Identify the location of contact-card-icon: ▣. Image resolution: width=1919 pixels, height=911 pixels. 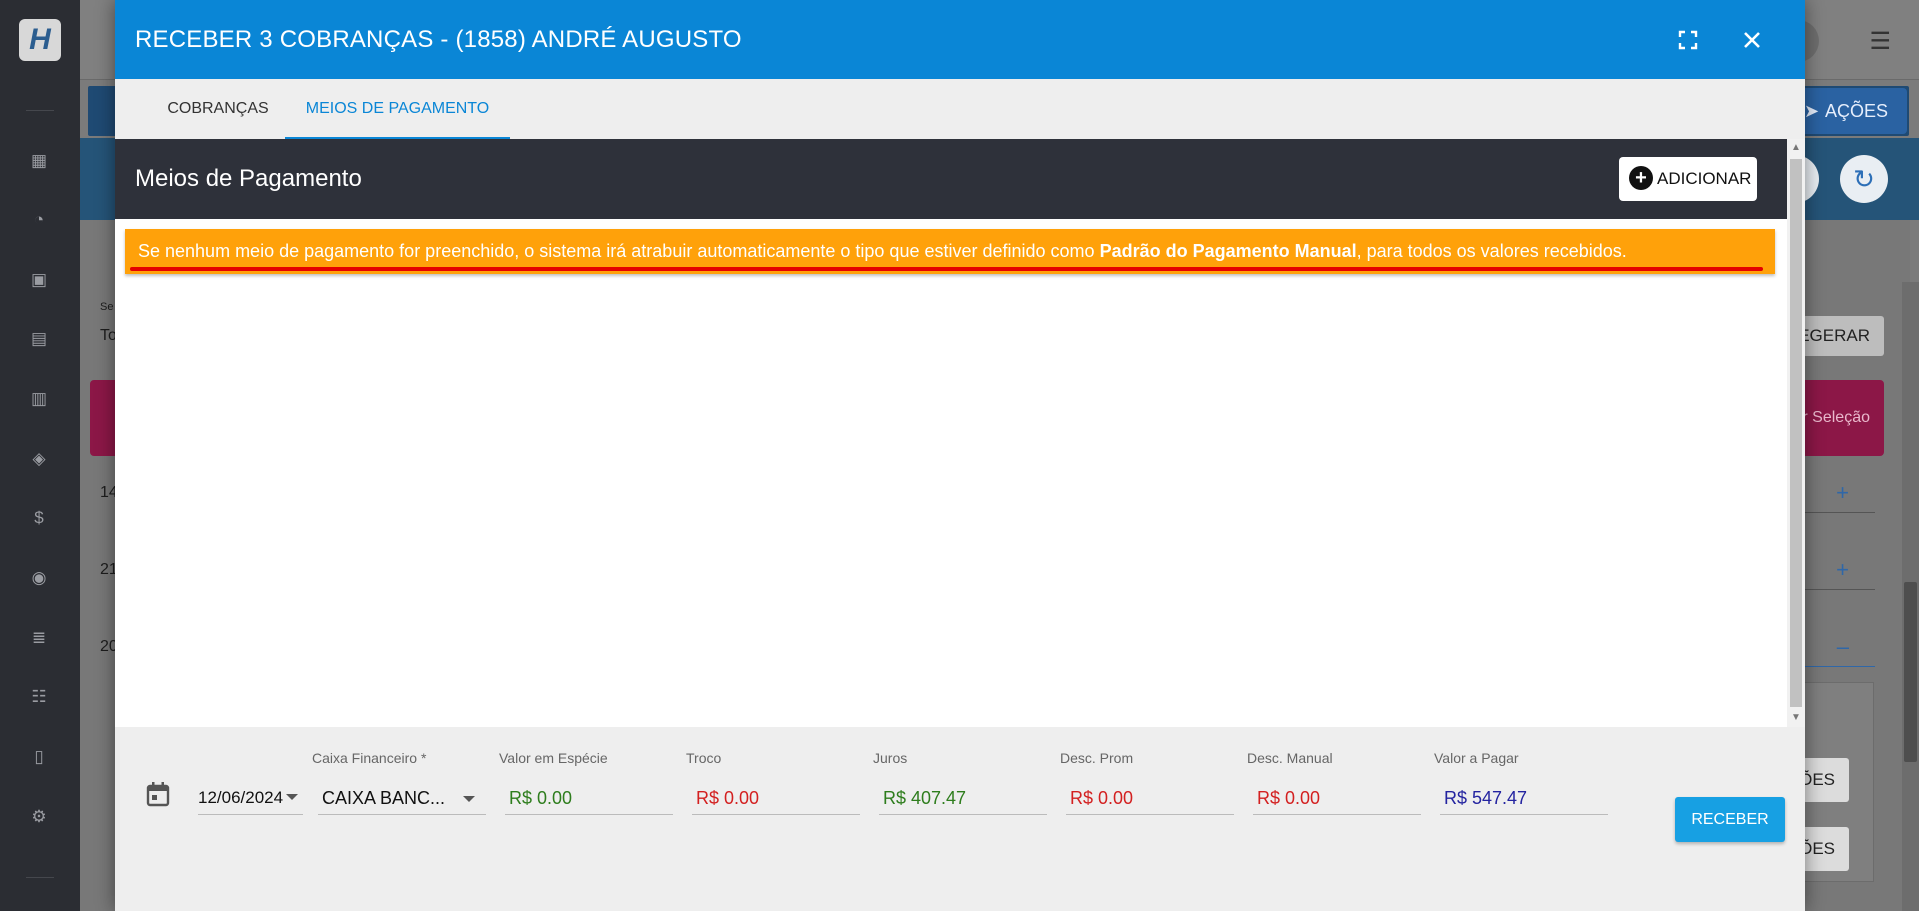
(39, 280).